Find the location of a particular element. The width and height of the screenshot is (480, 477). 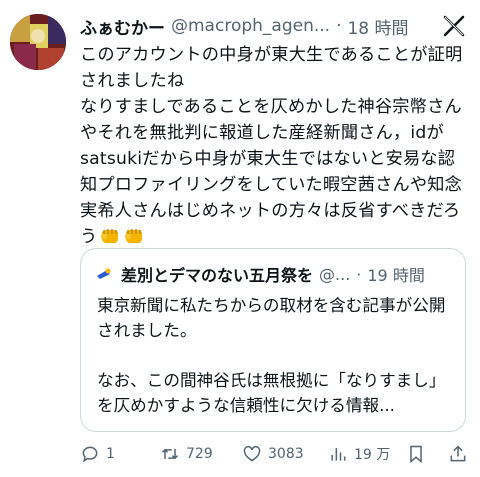

reply-button: 1 is located at coordinates (97, 454).